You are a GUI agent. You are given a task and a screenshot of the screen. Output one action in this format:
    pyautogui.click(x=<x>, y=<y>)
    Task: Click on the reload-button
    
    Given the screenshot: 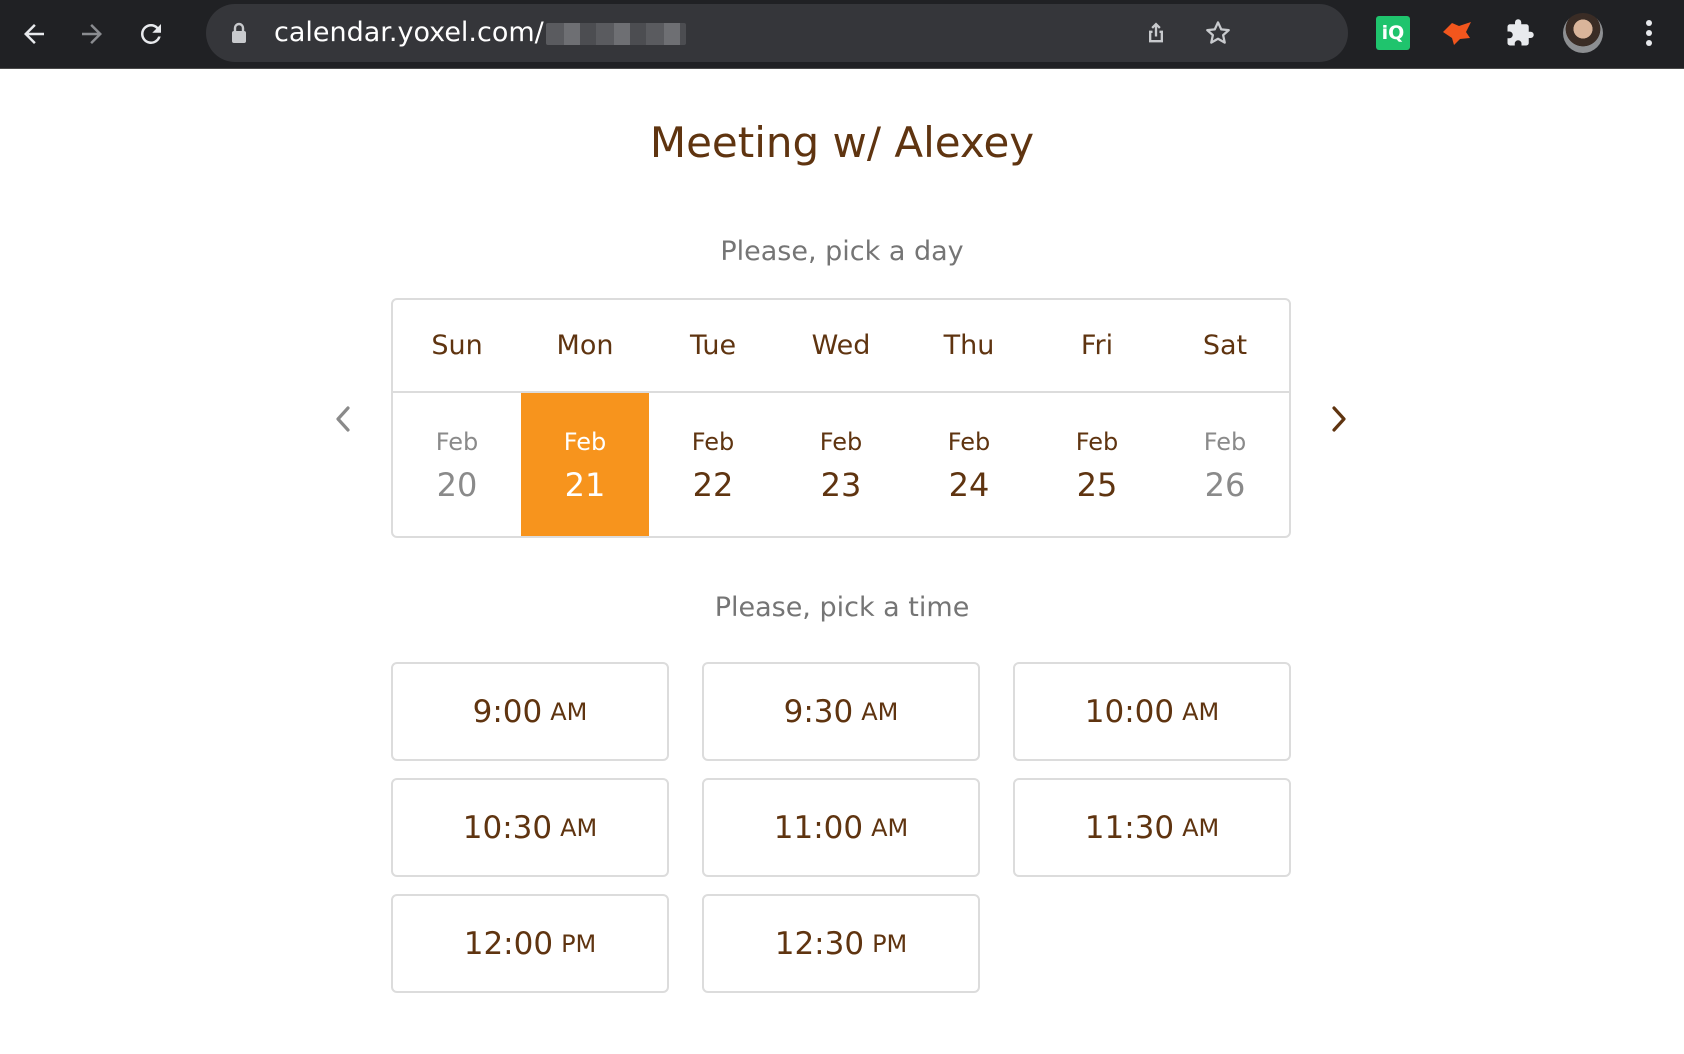 What is the action you would take?
    pyautogui.click(x=151, y=34)
    